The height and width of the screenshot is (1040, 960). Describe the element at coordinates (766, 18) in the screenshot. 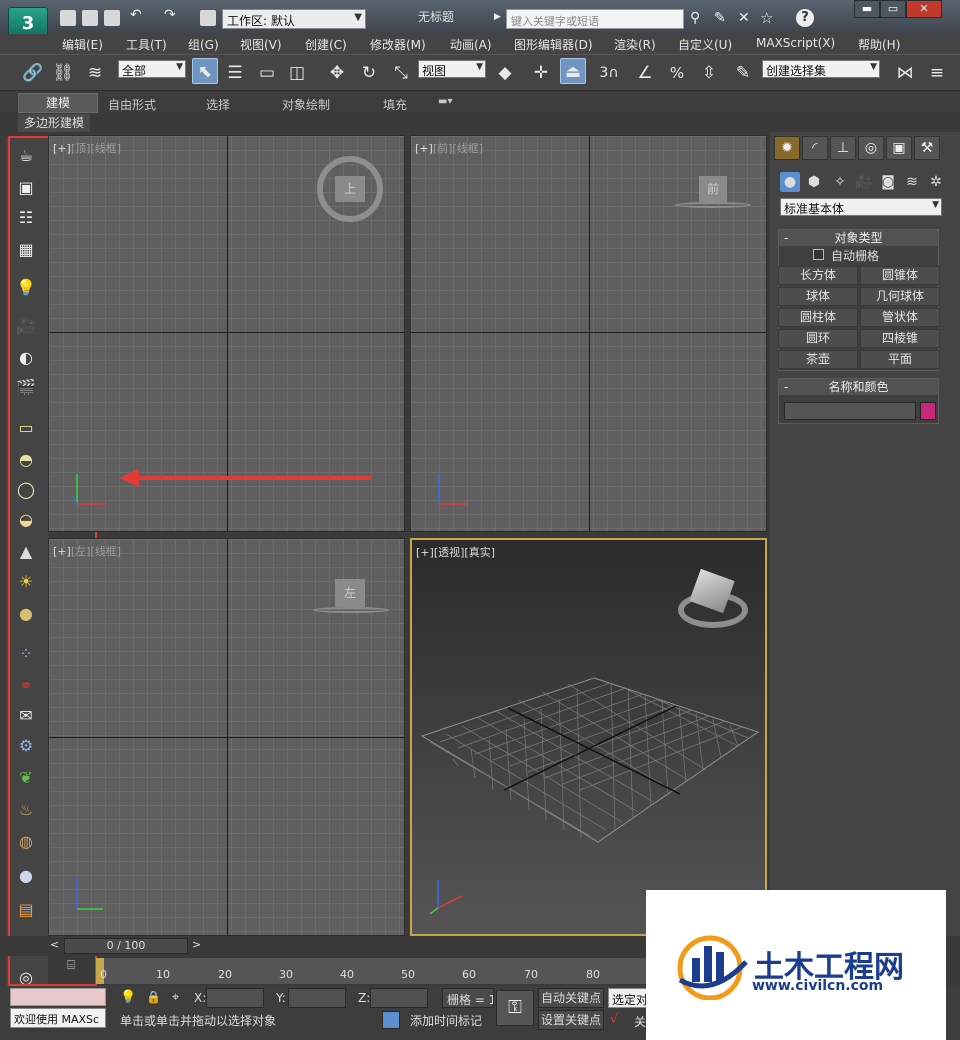

I see `star-icon: ☆` at that location.